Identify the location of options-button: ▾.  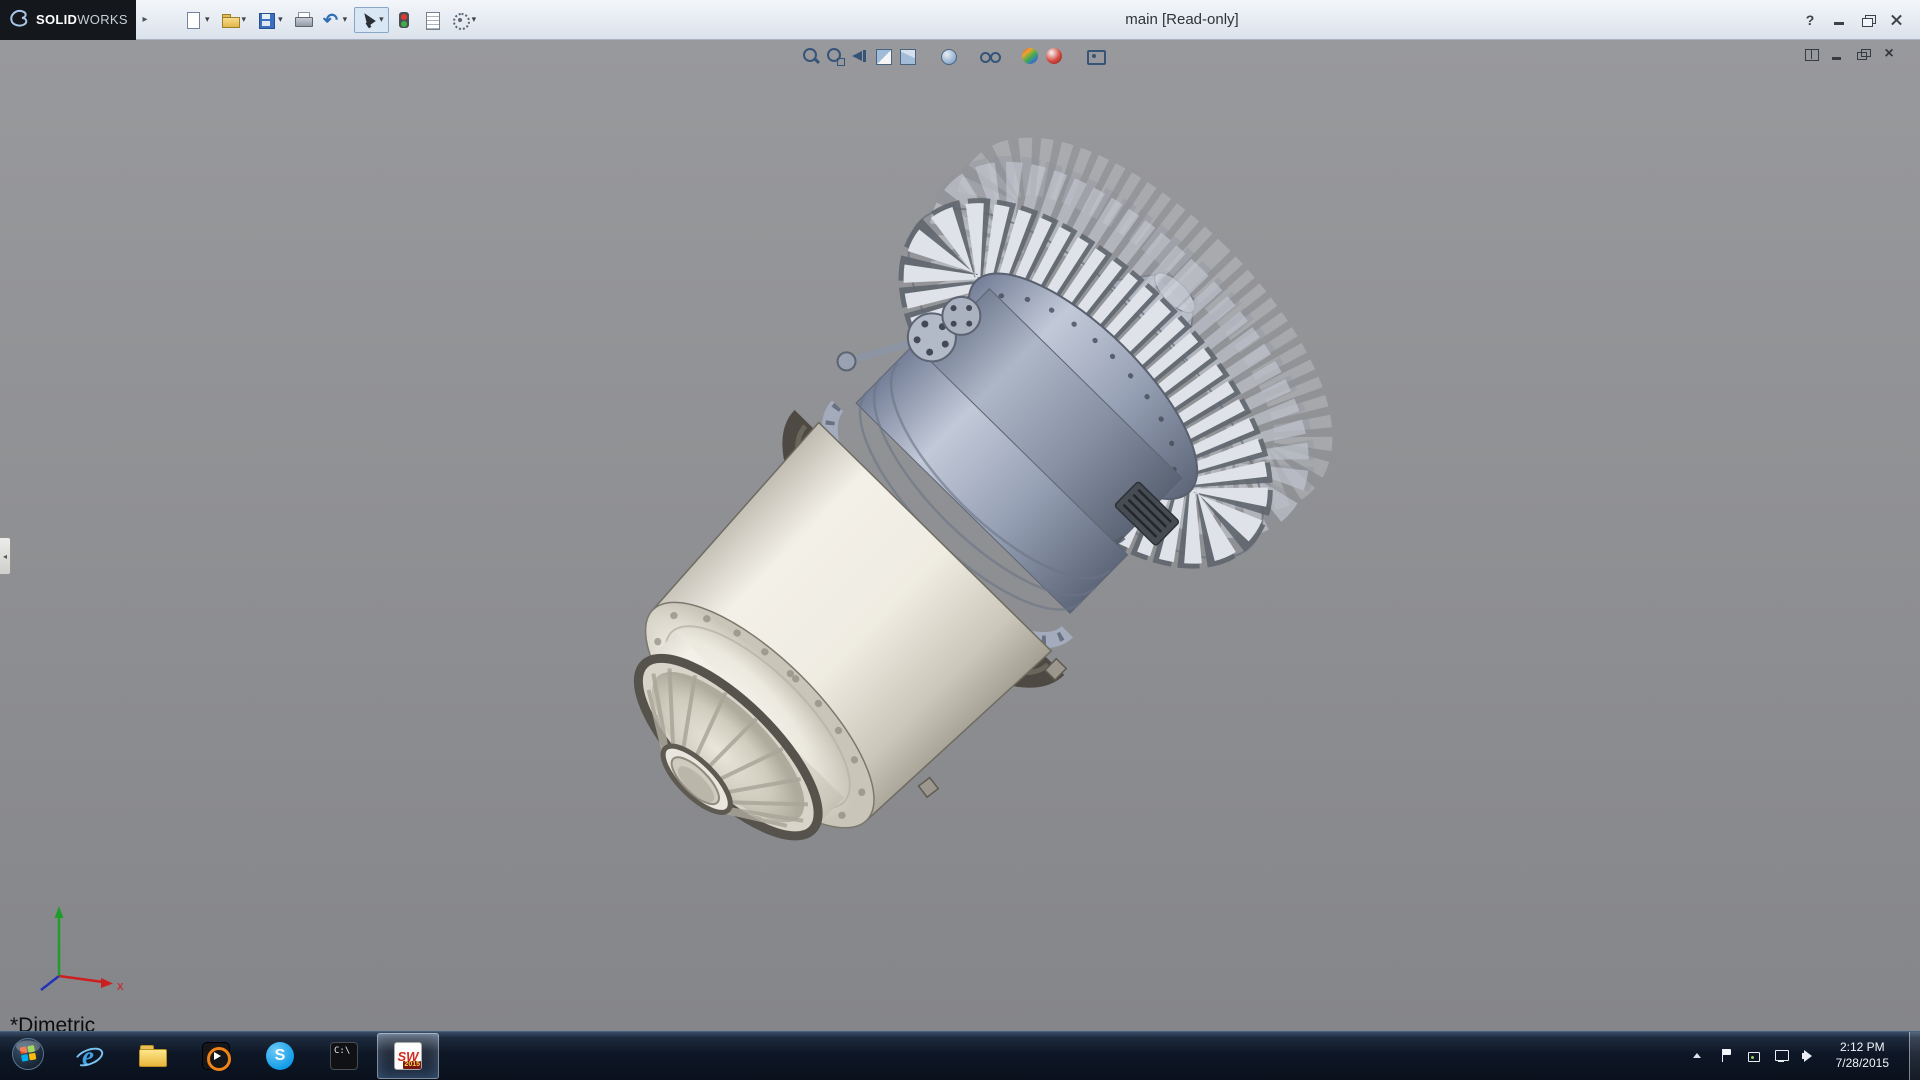
(464, 20).